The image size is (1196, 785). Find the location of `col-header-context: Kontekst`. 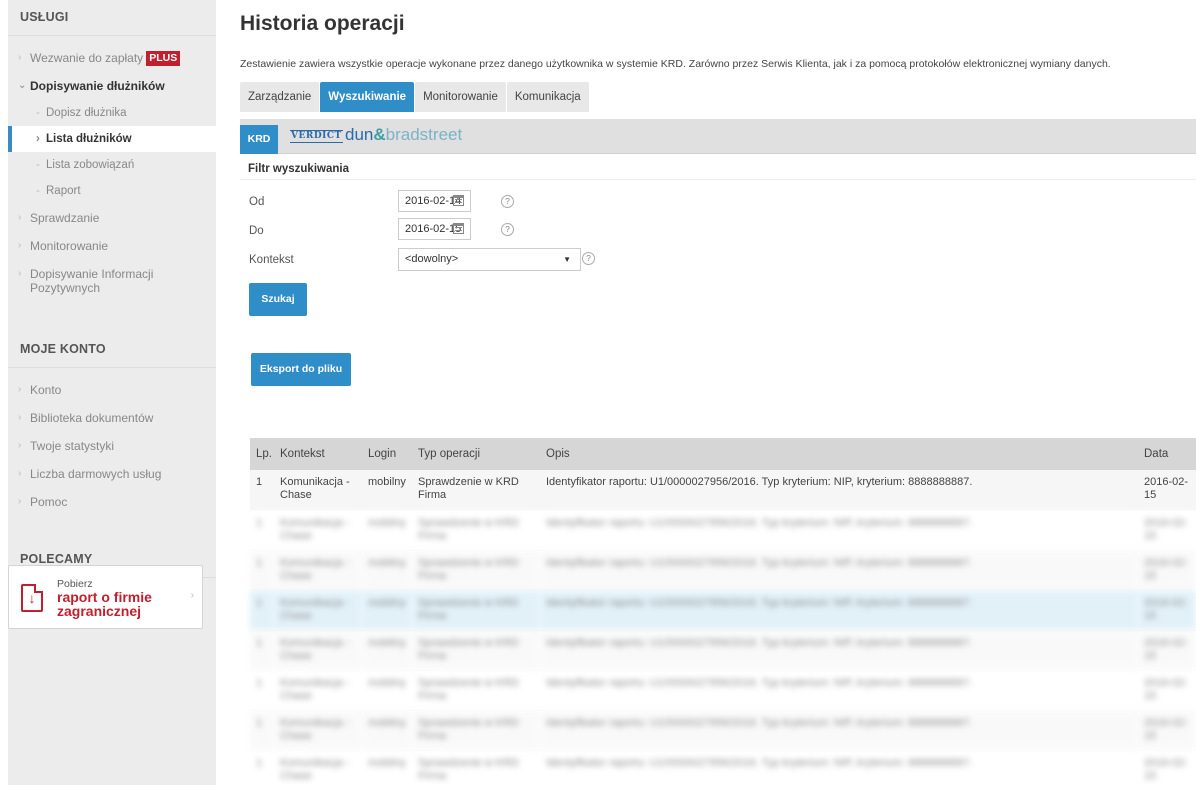

col-header-context: Kontekst is located at coordinates (318, 454).